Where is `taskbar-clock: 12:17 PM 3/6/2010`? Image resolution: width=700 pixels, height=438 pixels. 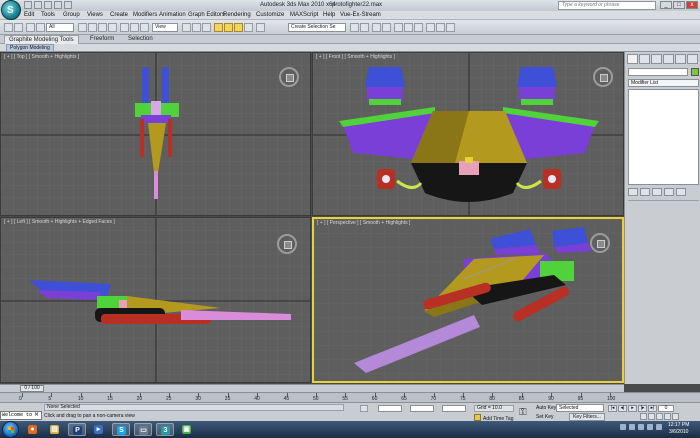
taskbar-clock: 12:17 PM 3/6/2010 is located at coordinates (678, 429).